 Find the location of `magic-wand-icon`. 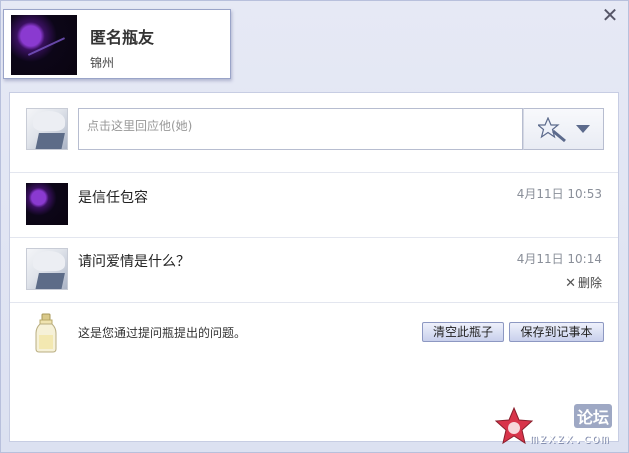

magic-wand-icon is located at coordinates (552, 130).